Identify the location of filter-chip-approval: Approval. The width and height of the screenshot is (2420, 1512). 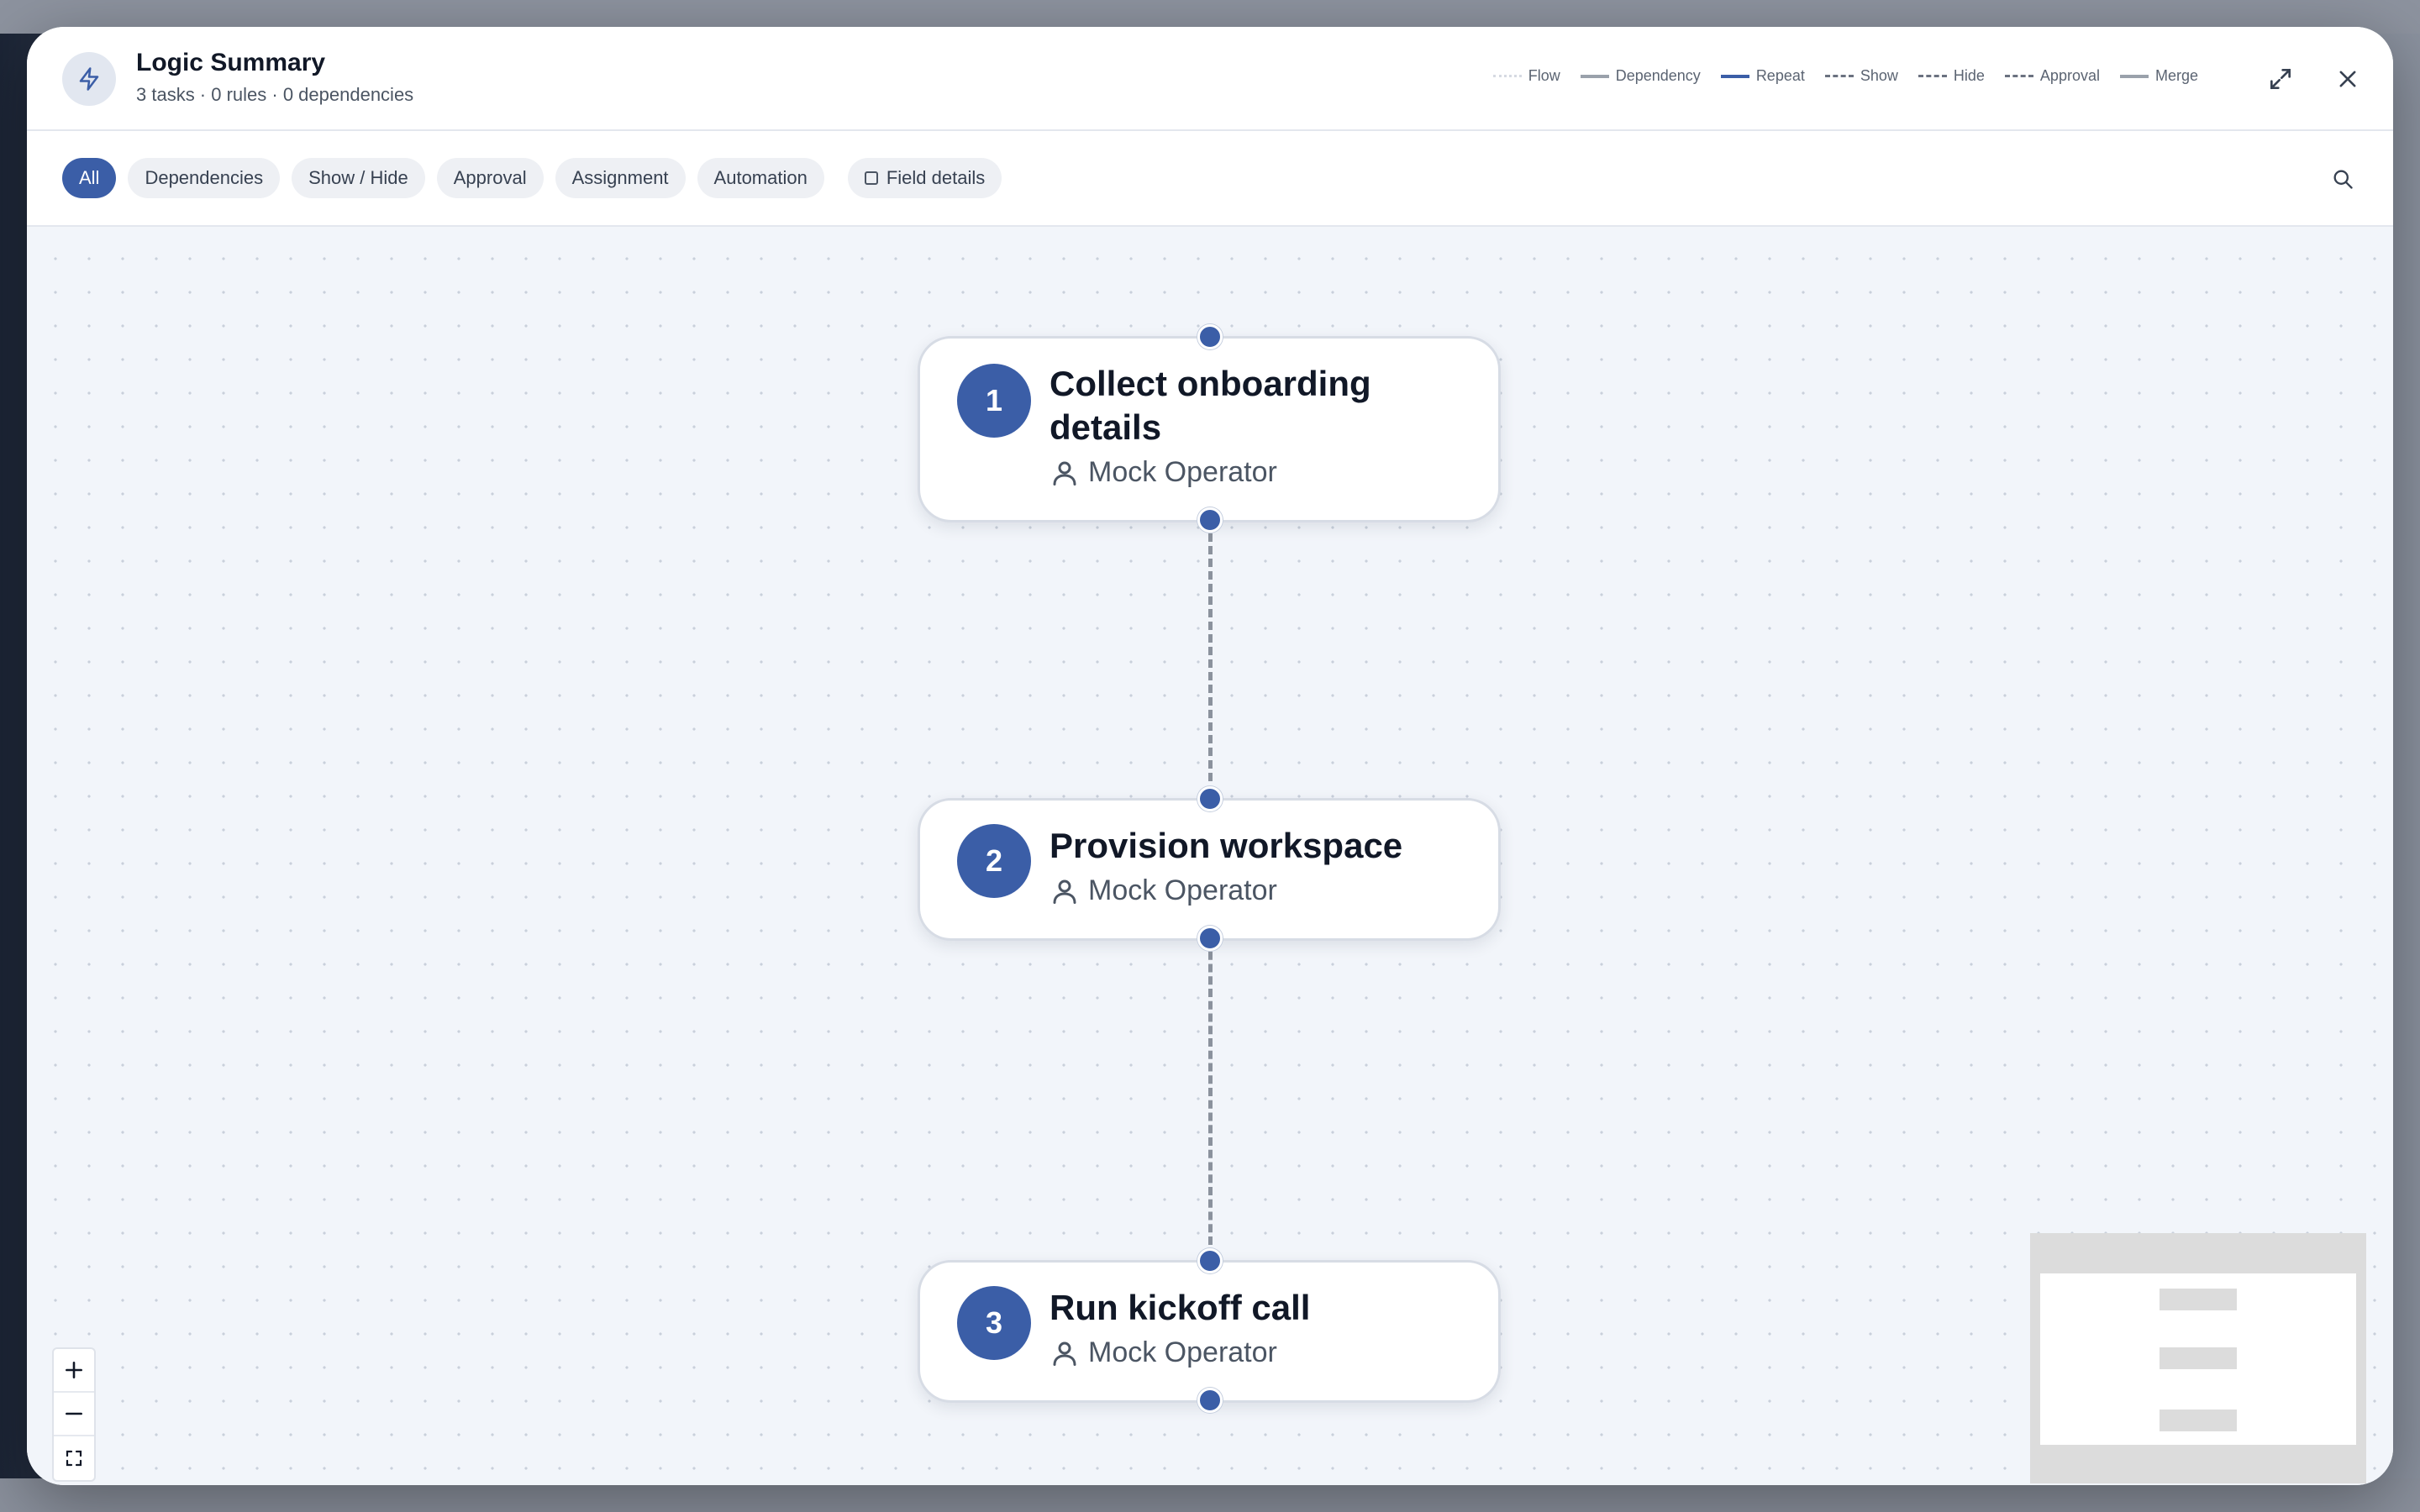
(490, 178).